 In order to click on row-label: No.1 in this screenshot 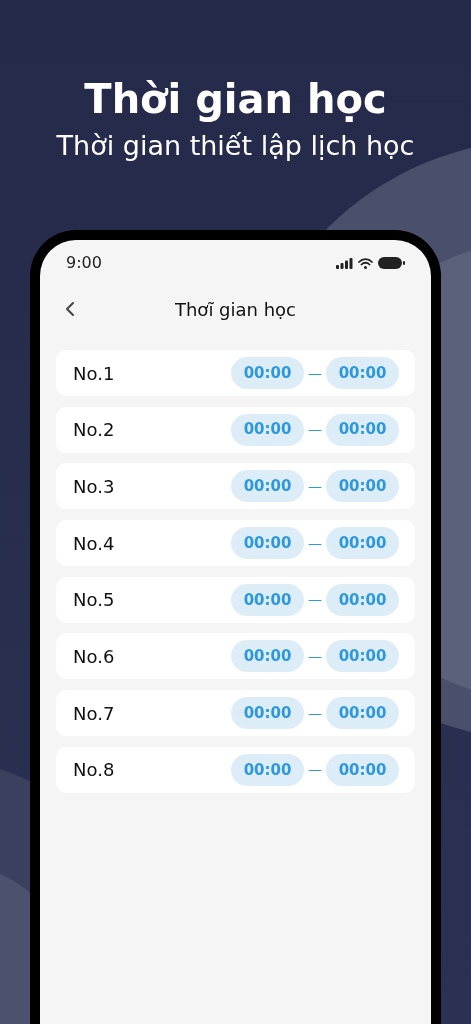, I will do `click(94, 373)`.